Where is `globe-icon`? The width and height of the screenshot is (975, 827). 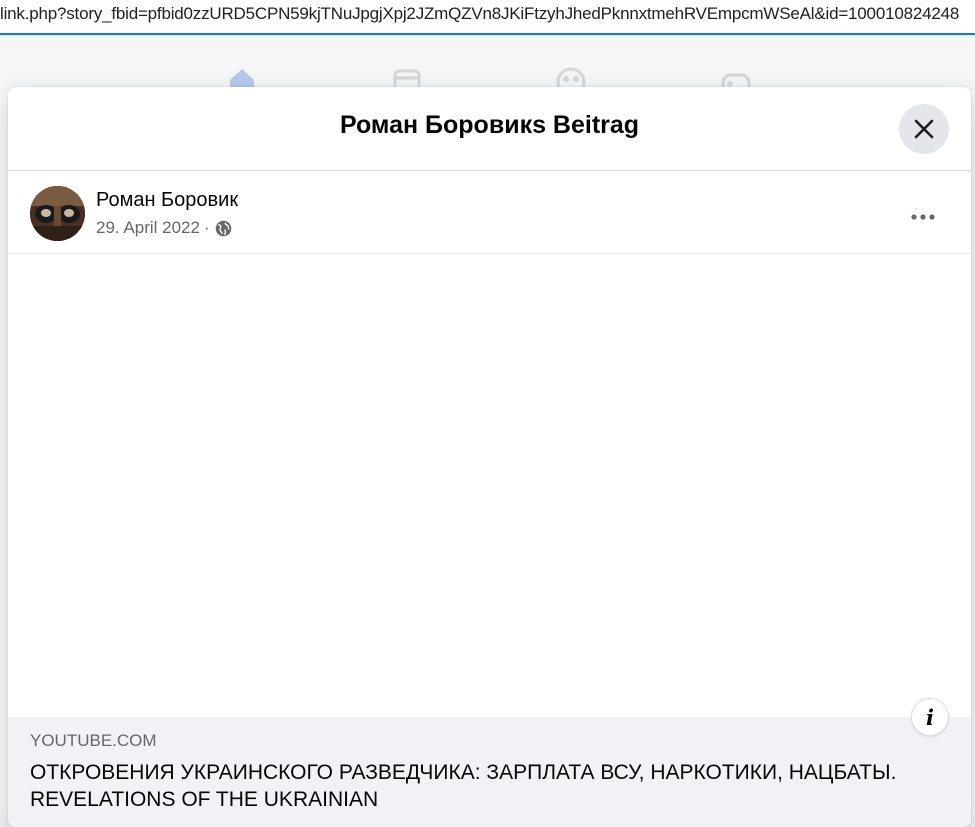 globe-icon is located at coordinates (223, 228).